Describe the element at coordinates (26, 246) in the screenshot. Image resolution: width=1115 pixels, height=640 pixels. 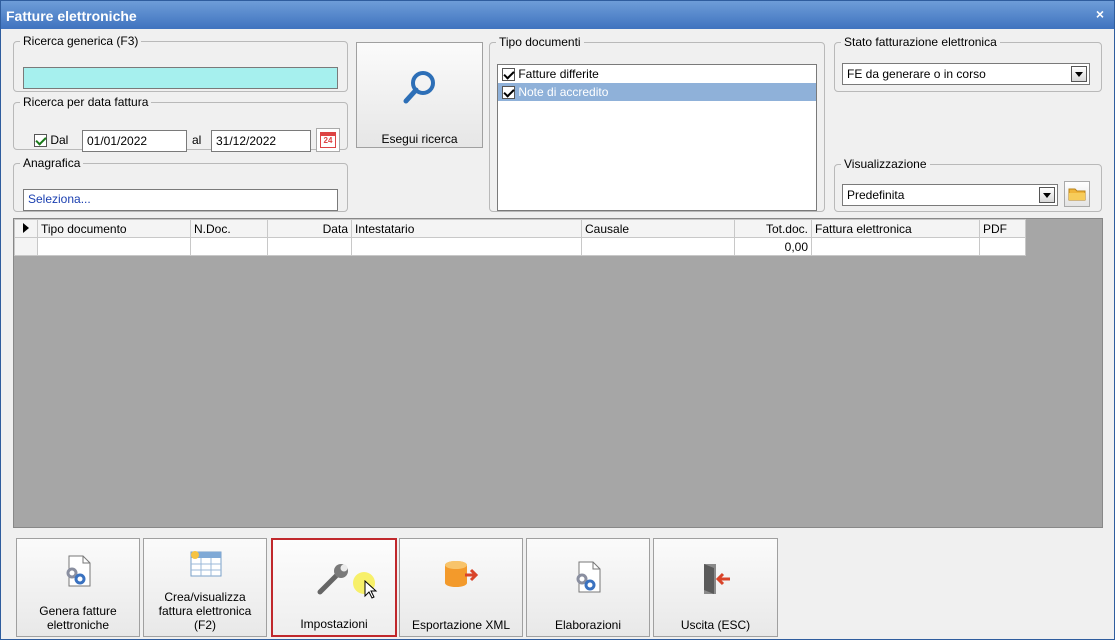
I see `row-indicator` at that location.